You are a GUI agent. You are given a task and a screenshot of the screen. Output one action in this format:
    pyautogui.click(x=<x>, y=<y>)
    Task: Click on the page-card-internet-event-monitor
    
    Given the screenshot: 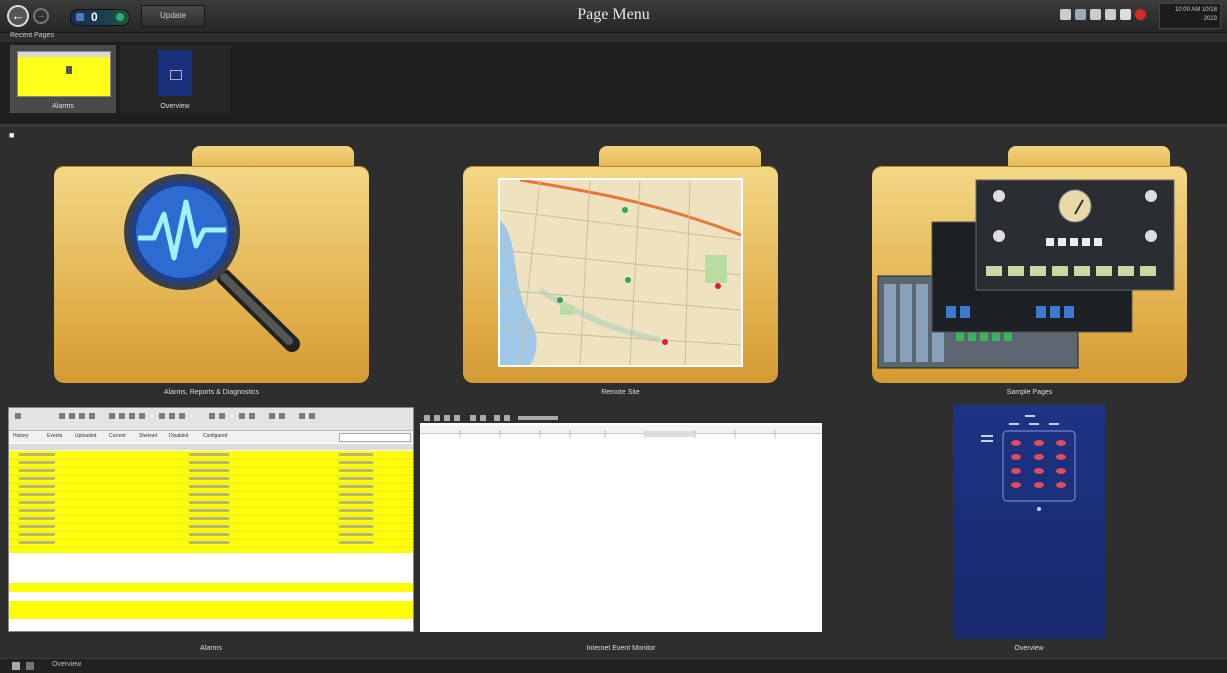 What is the action you would take?
    pyautogui.click(x=621, y=521)
    